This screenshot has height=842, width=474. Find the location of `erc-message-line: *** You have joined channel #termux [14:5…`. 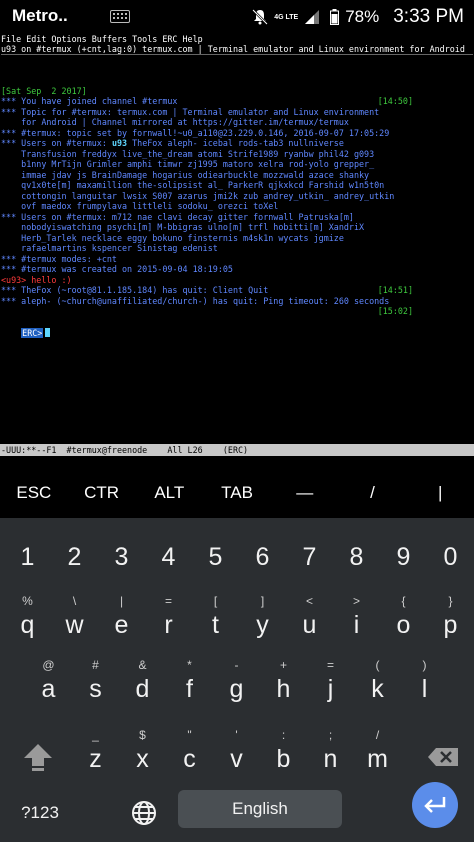

erc-message-line: *** You have joined channel #termux [14:5… is located at coordinates (237, 101).